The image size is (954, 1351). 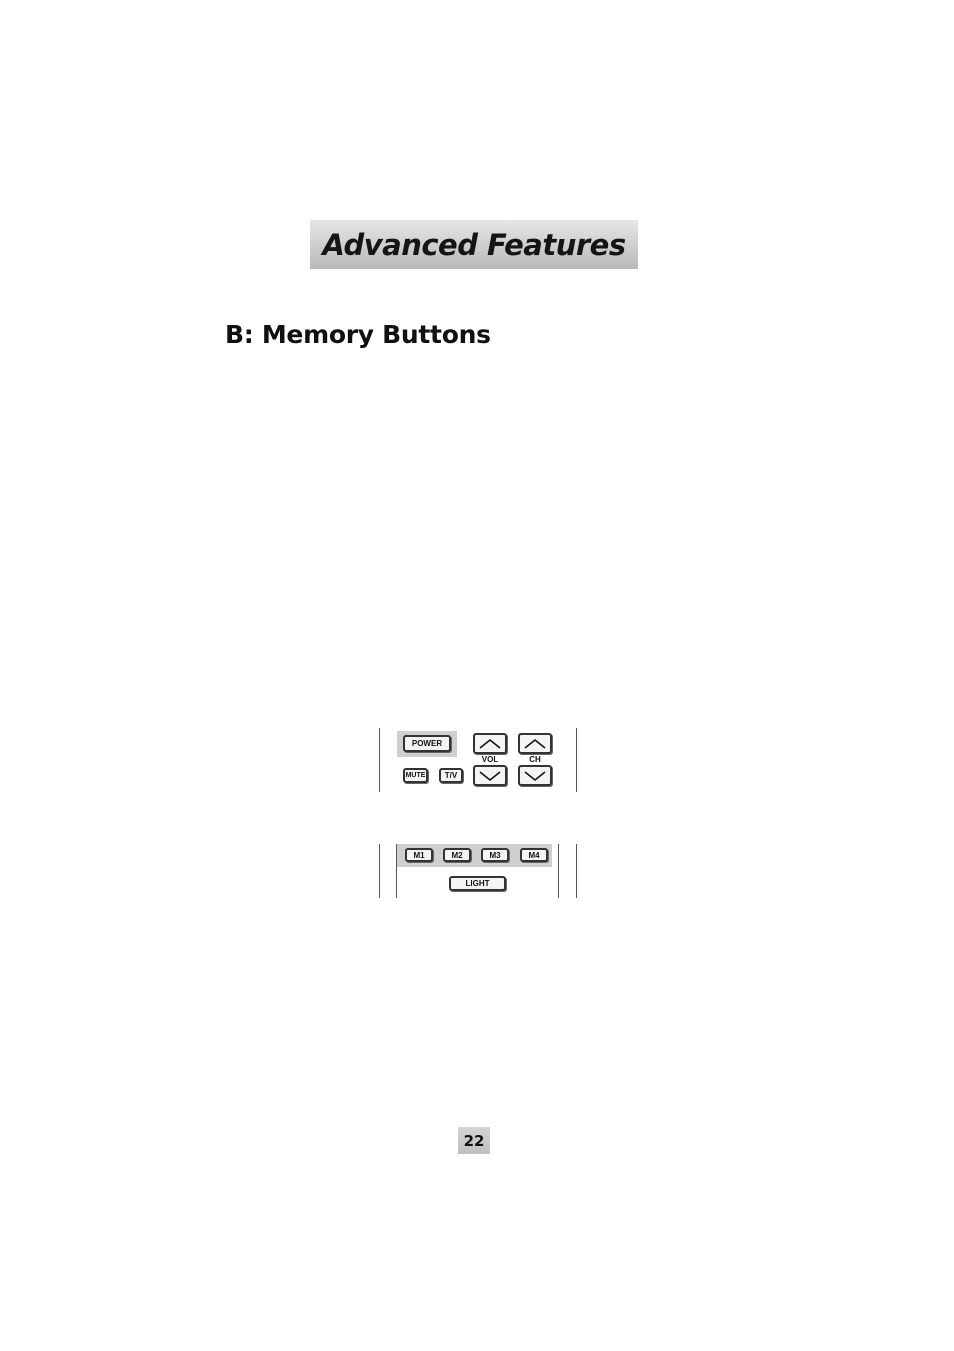 I want to click on chapter-banner: Advanced Features, so click(x=474, y=244).